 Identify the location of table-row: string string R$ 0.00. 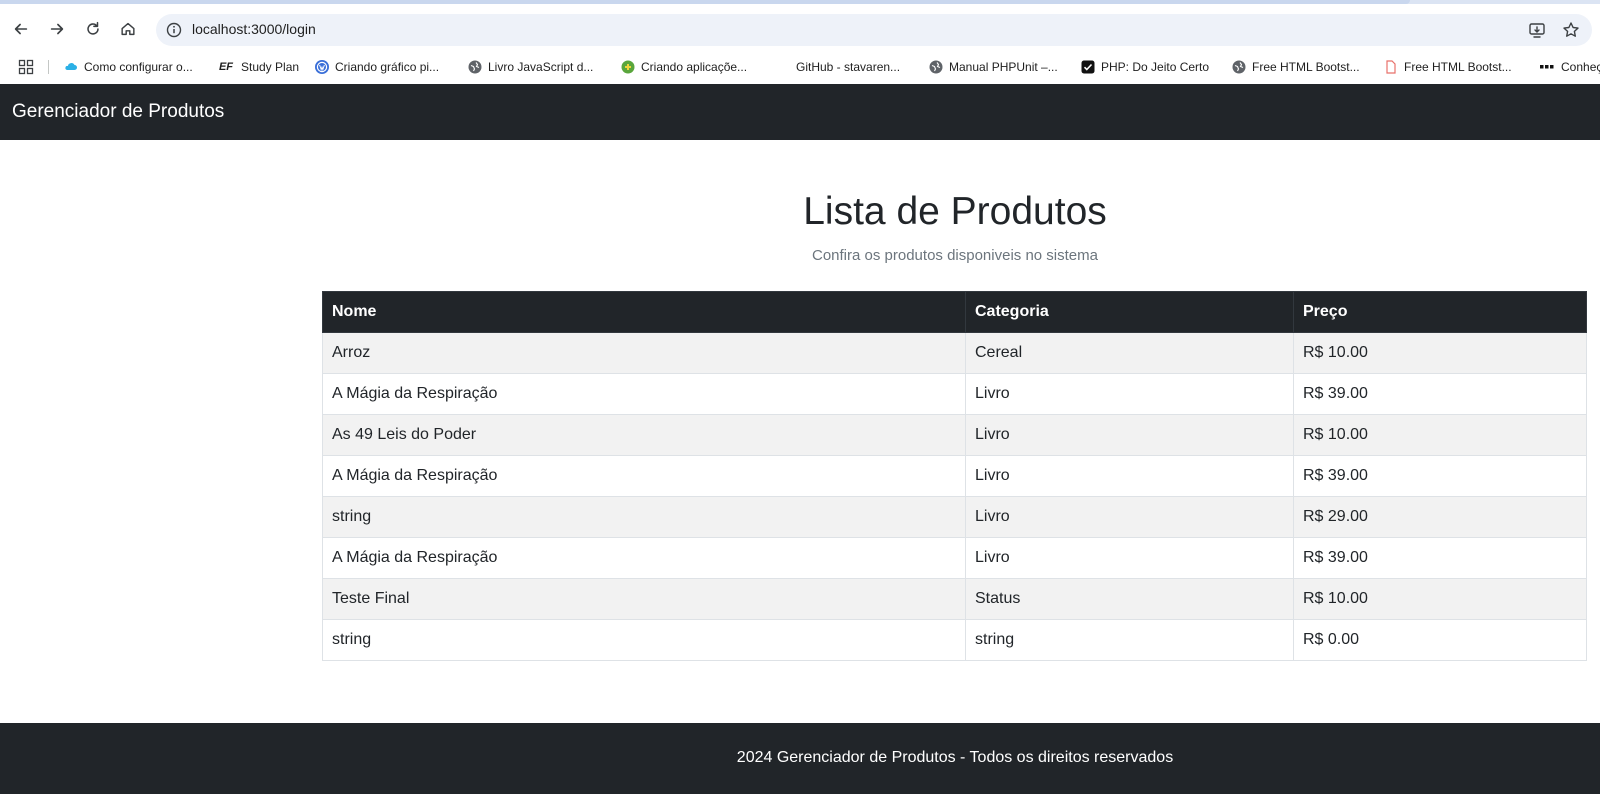
(954, 640).